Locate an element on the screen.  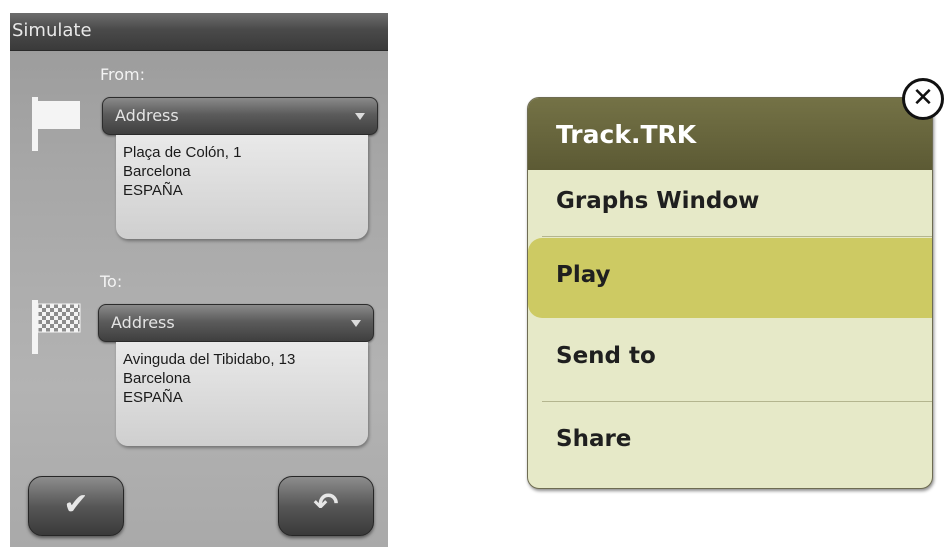
menu-item-send-to: Send to is located at coordinates (730, 360).